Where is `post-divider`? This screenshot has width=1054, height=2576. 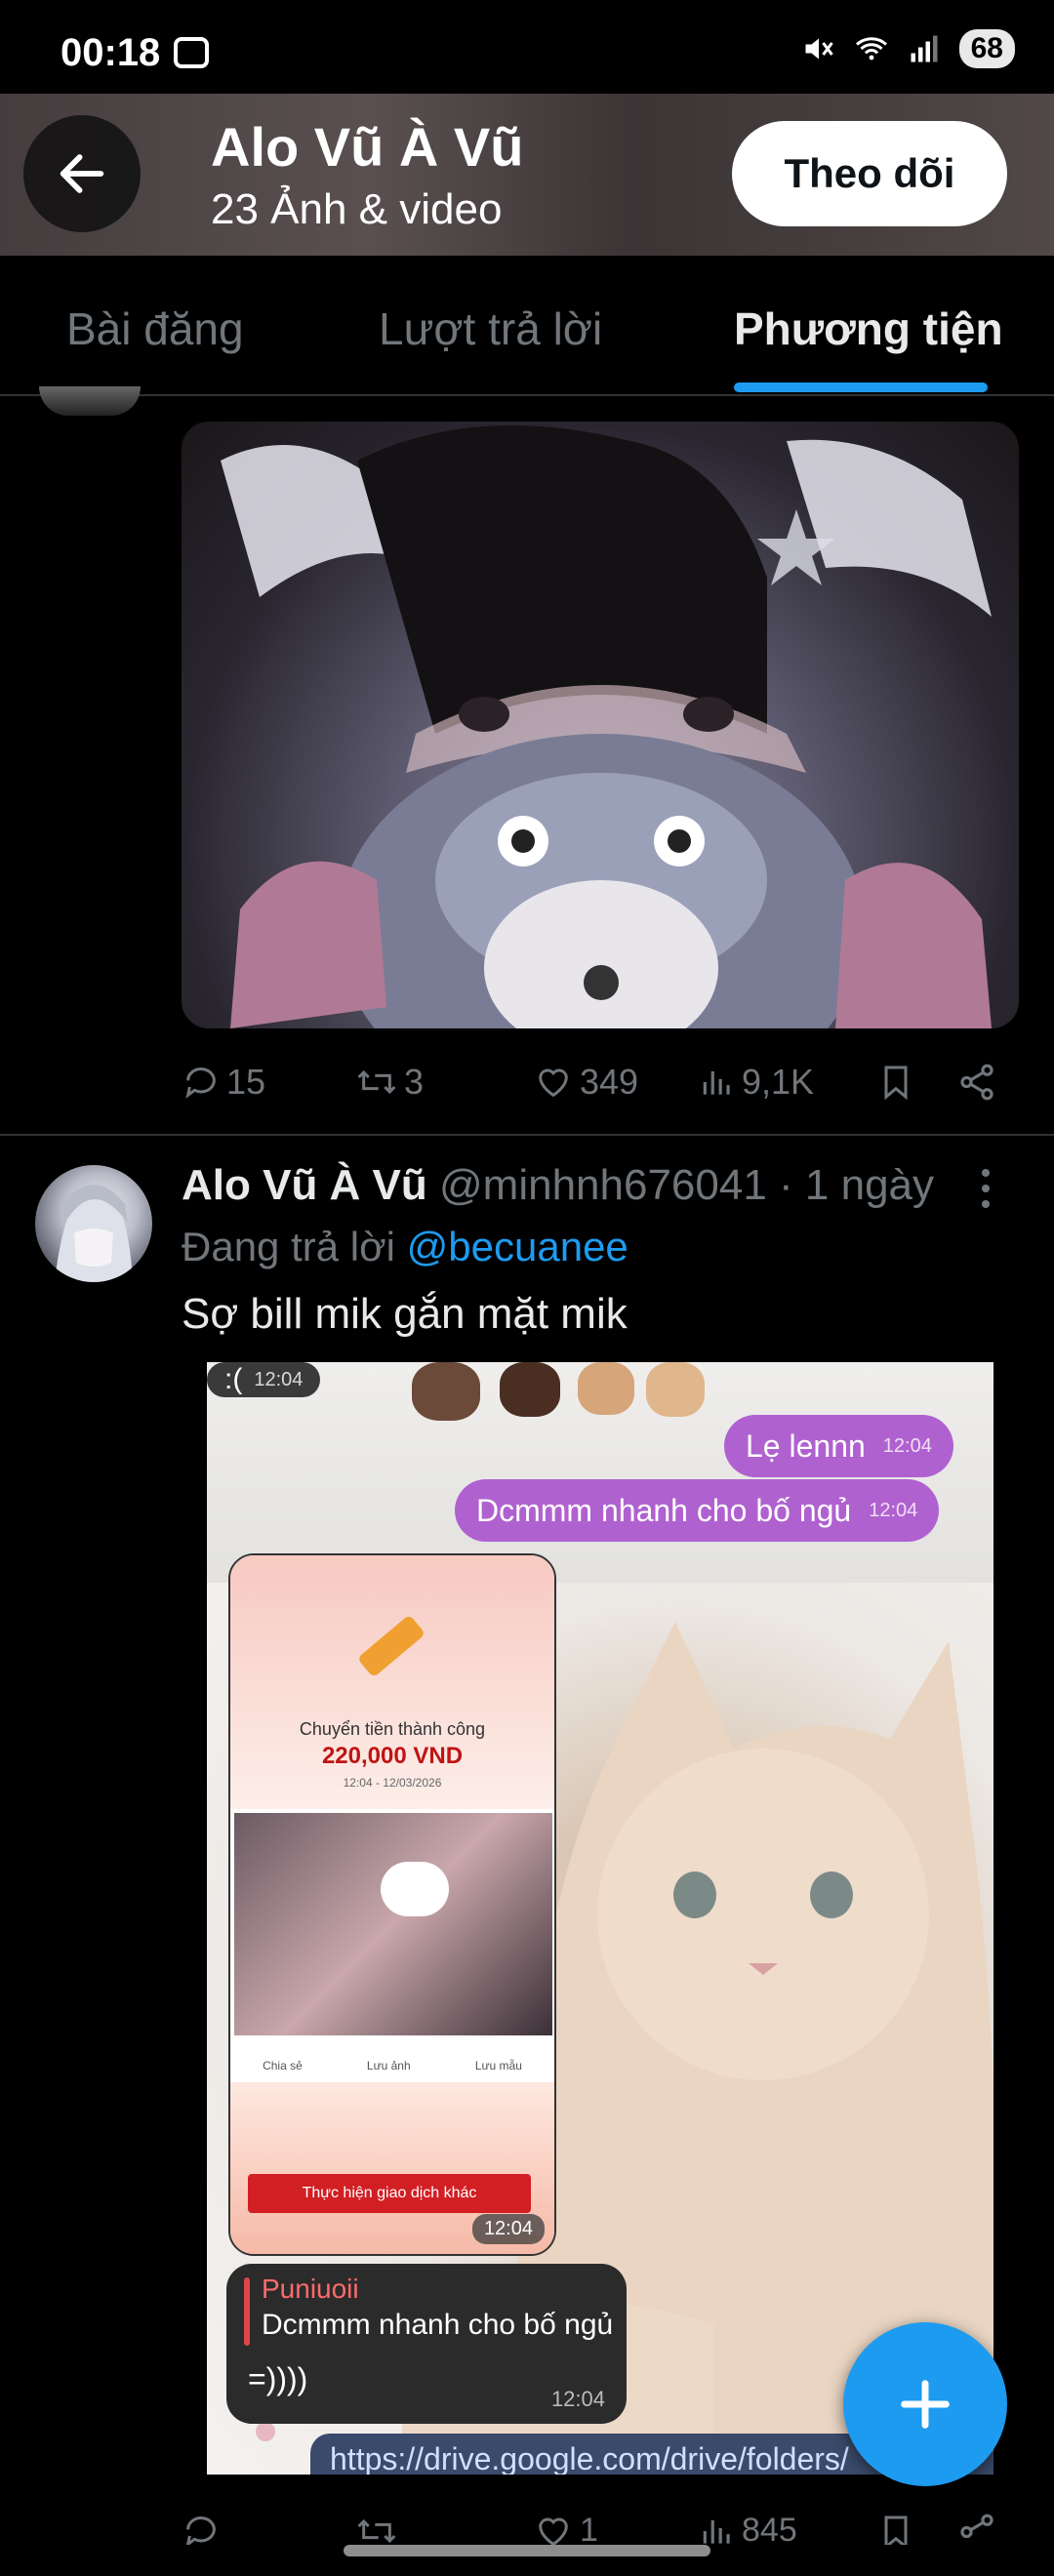 post-divider is located at coordinates (527, 1135).